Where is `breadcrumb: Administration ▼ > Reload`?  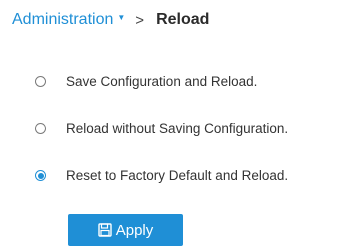 breadcrumb: Administration ▼ > Reload is located at coordinates (110, 20).